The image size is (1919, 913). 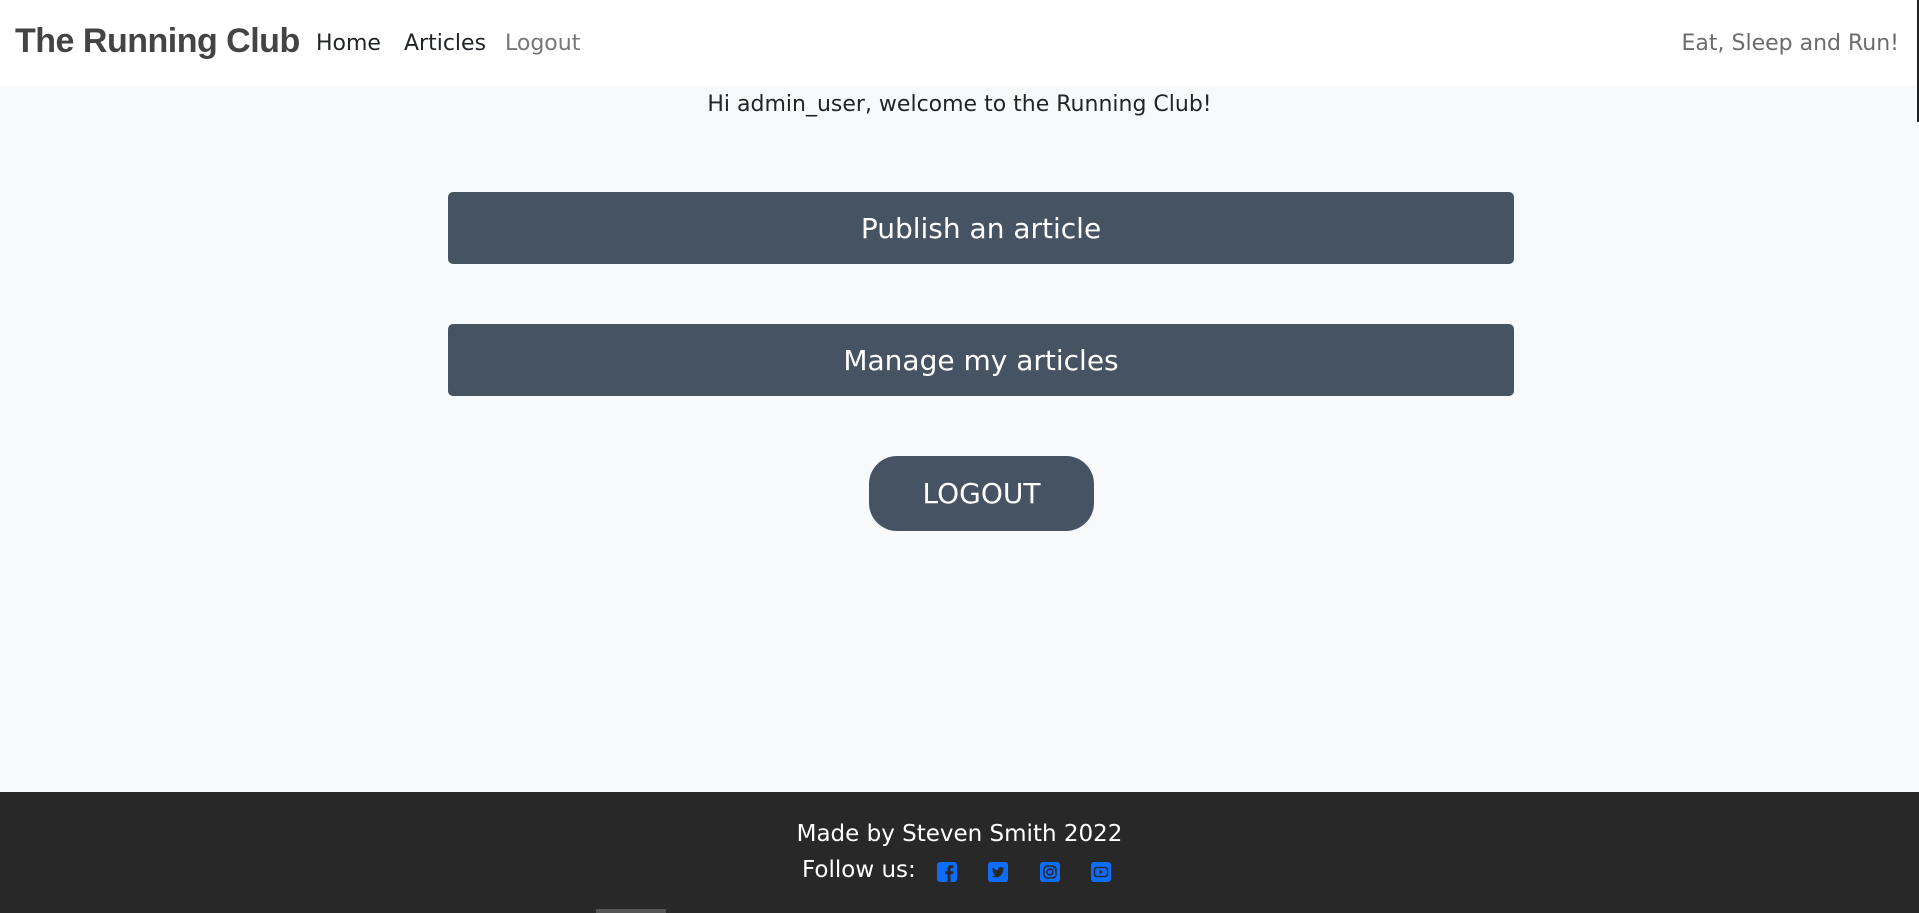 What do you see at coordinates (157, 41) in the screenshot?
I see `brand-title: The Running Club` at bounding box center [157, 41].